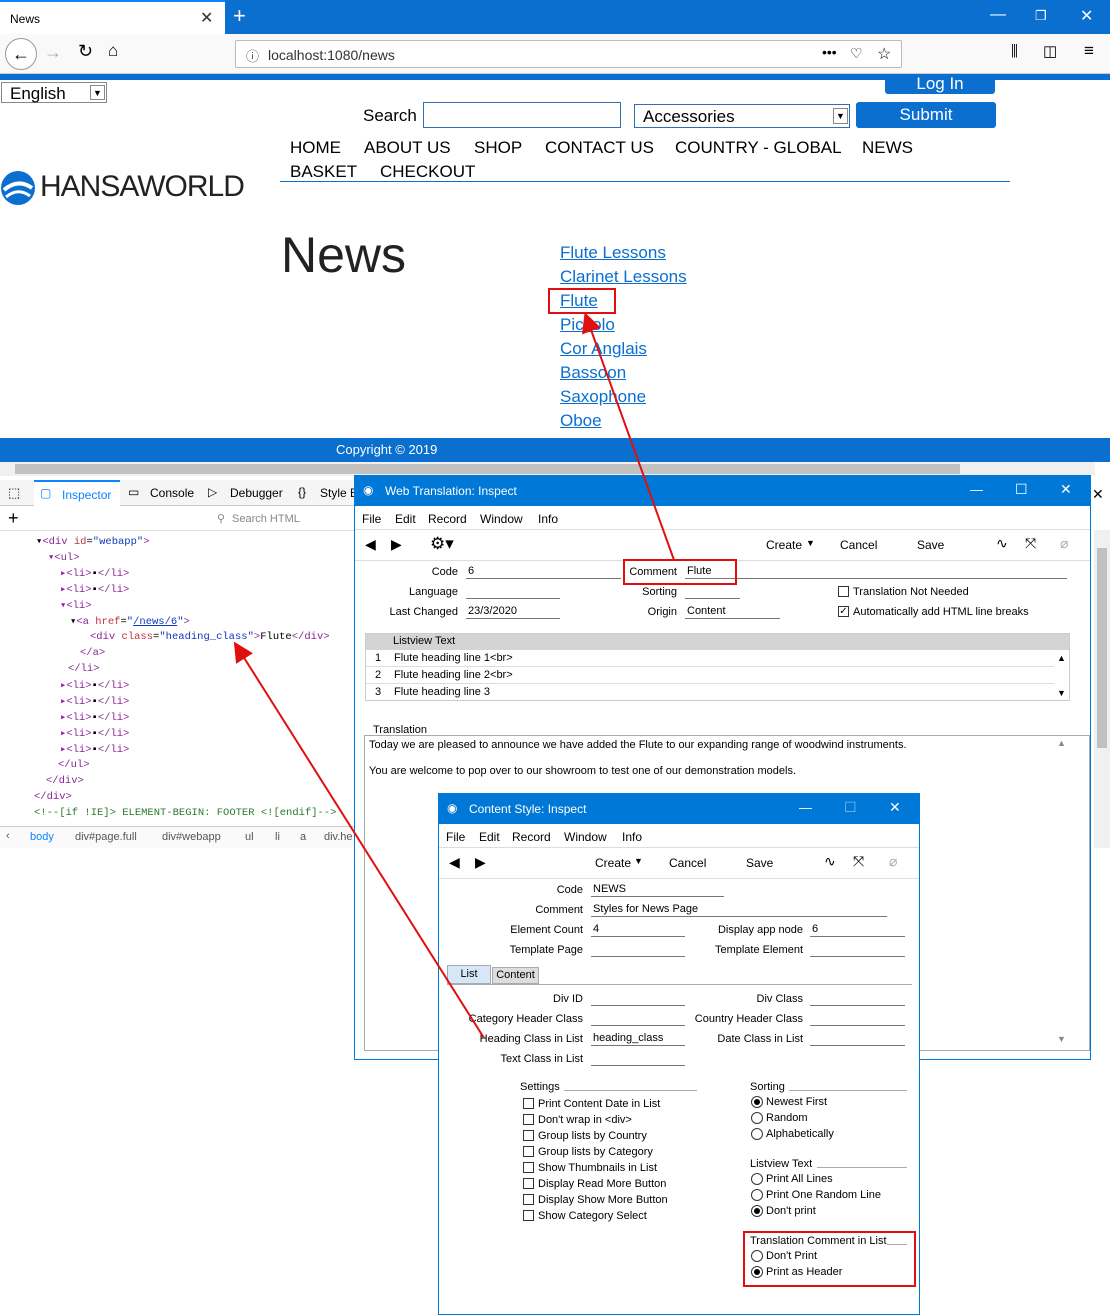  I want to click on browser-tab: News ✕, so click(112, 17).